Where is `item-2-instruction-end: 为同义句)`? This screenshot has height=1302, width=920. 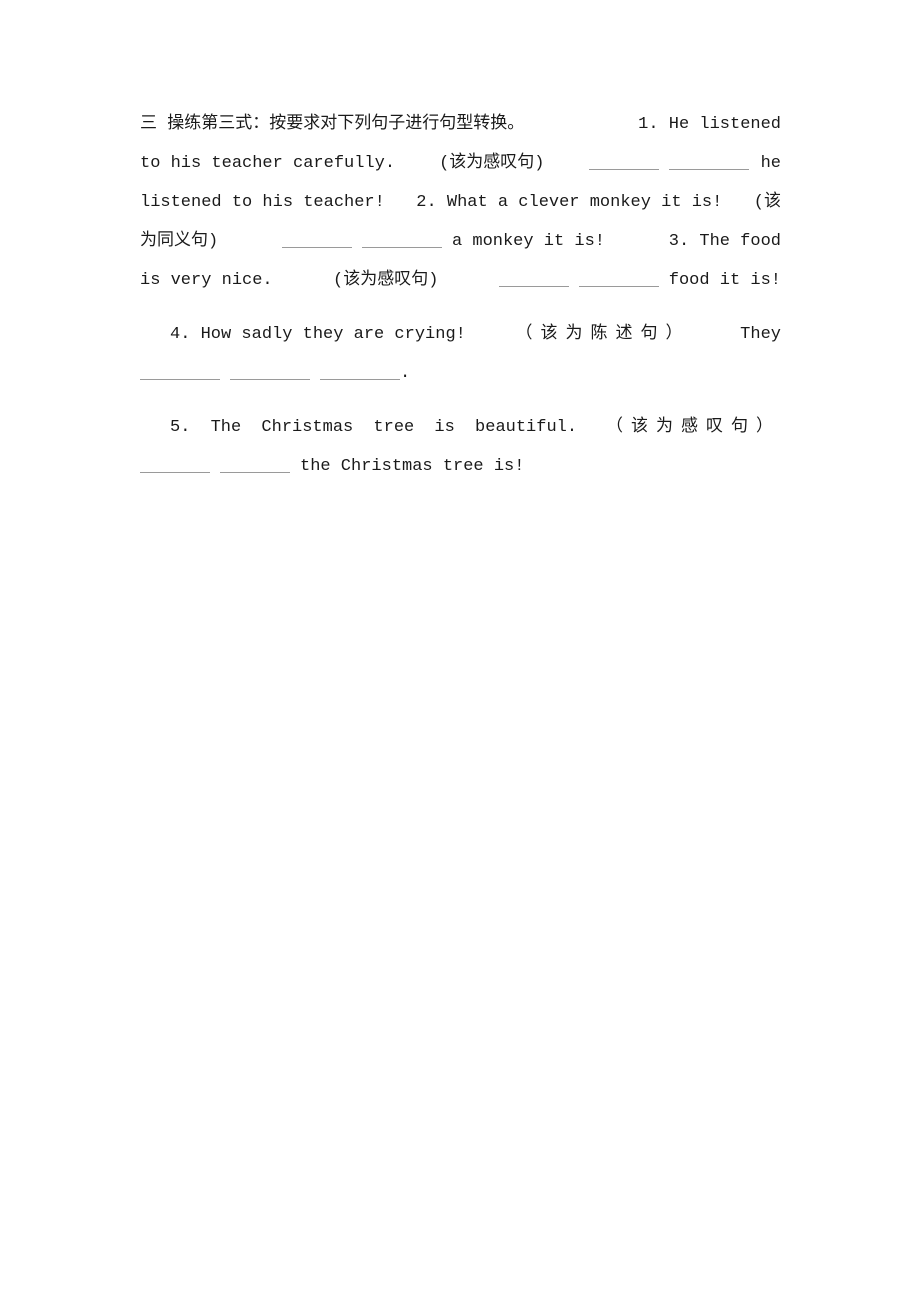 item-2-instruction-end: 为同义句) is located at coordinates (179, 241).